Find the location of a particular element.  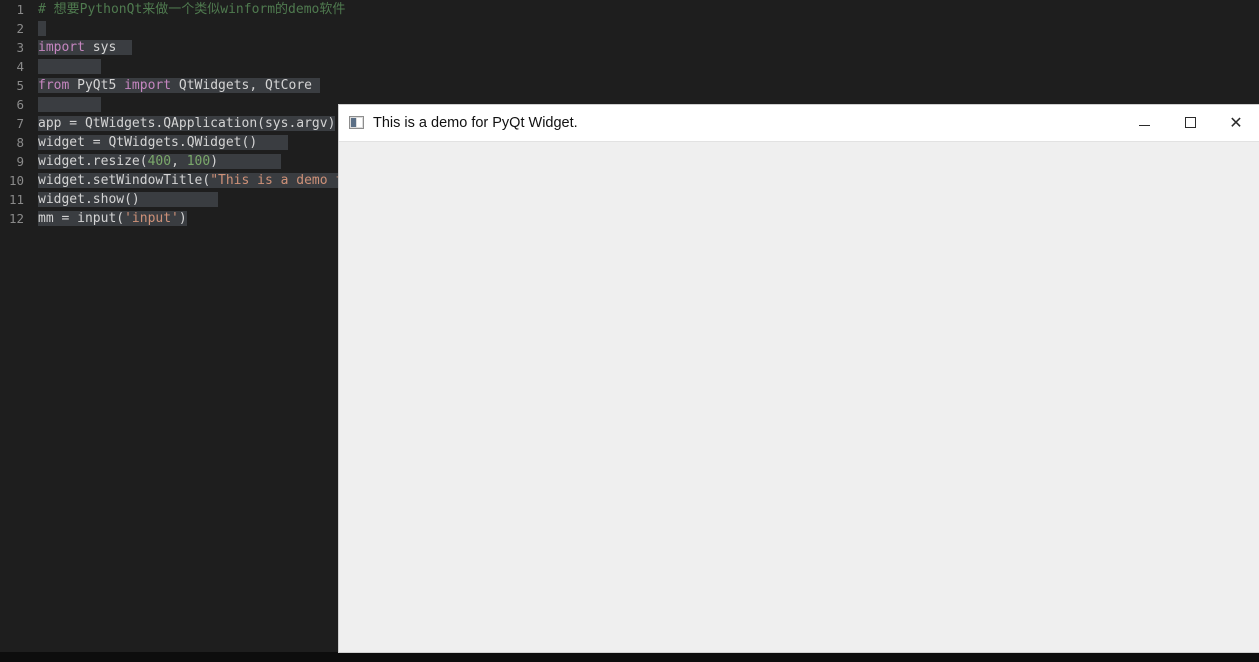

maximize-icon is located at coordinates (1190, 122).